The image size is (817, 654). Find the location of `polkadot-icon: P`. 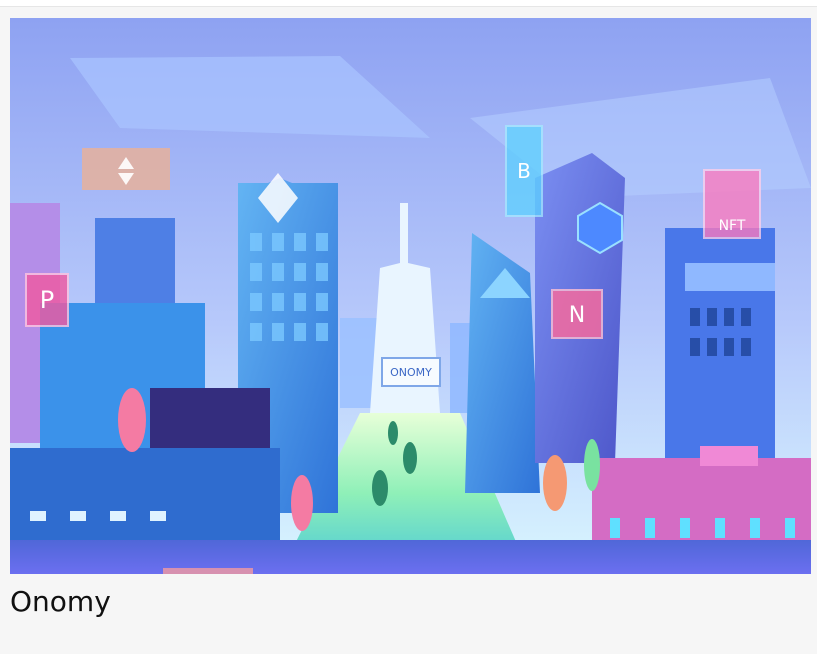

polkadot-icon: P is located at coordinates (47, 300).